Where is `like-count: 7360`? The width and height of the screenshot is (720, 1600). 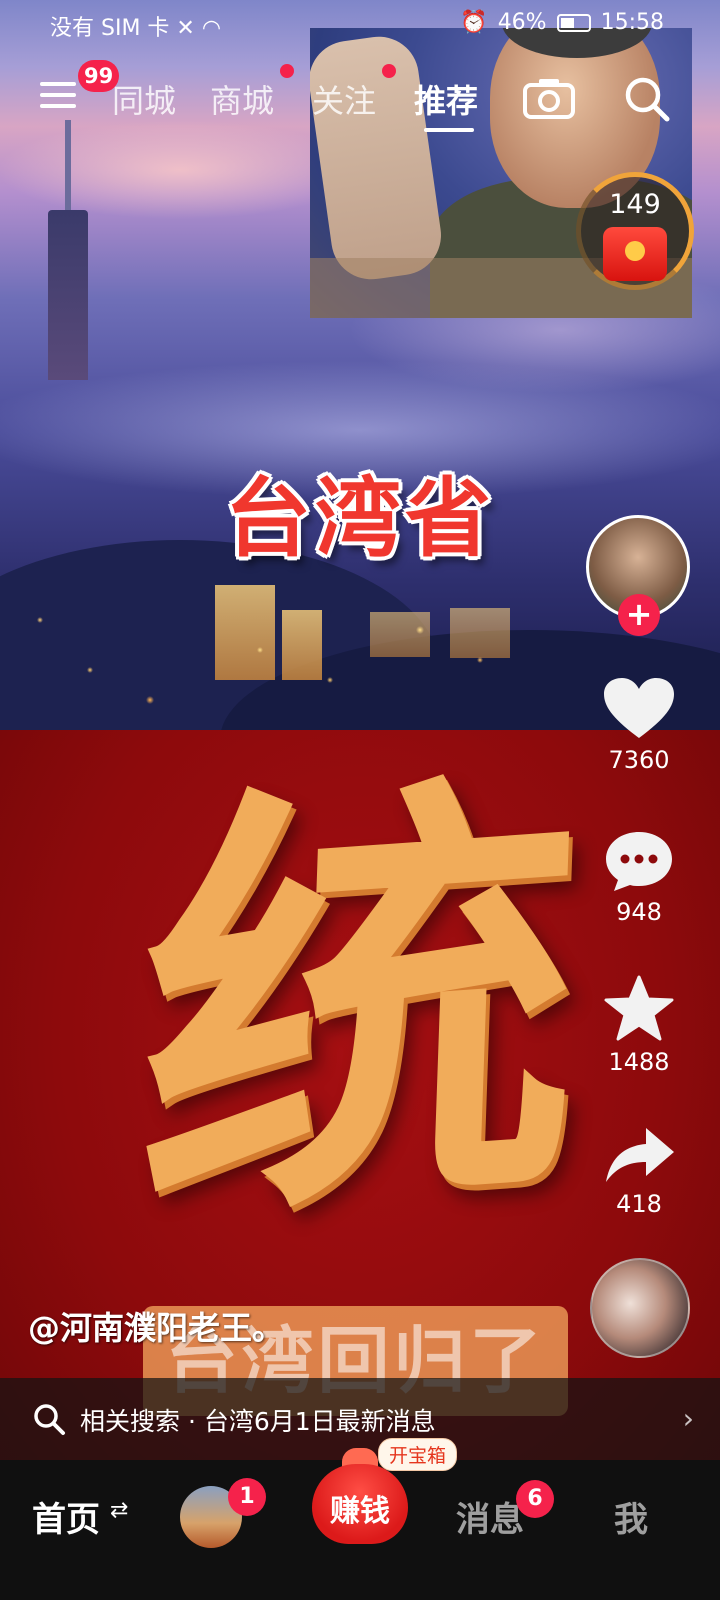
like-count: 7360 is located at coordinates (639, 760).